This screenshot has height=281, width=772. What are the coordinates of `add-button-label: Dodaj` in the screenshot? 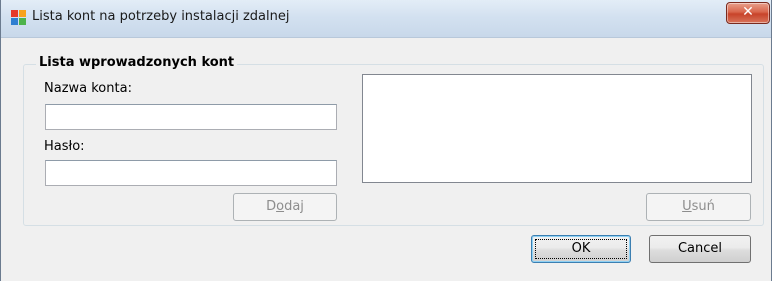 It's located at (285, 206).